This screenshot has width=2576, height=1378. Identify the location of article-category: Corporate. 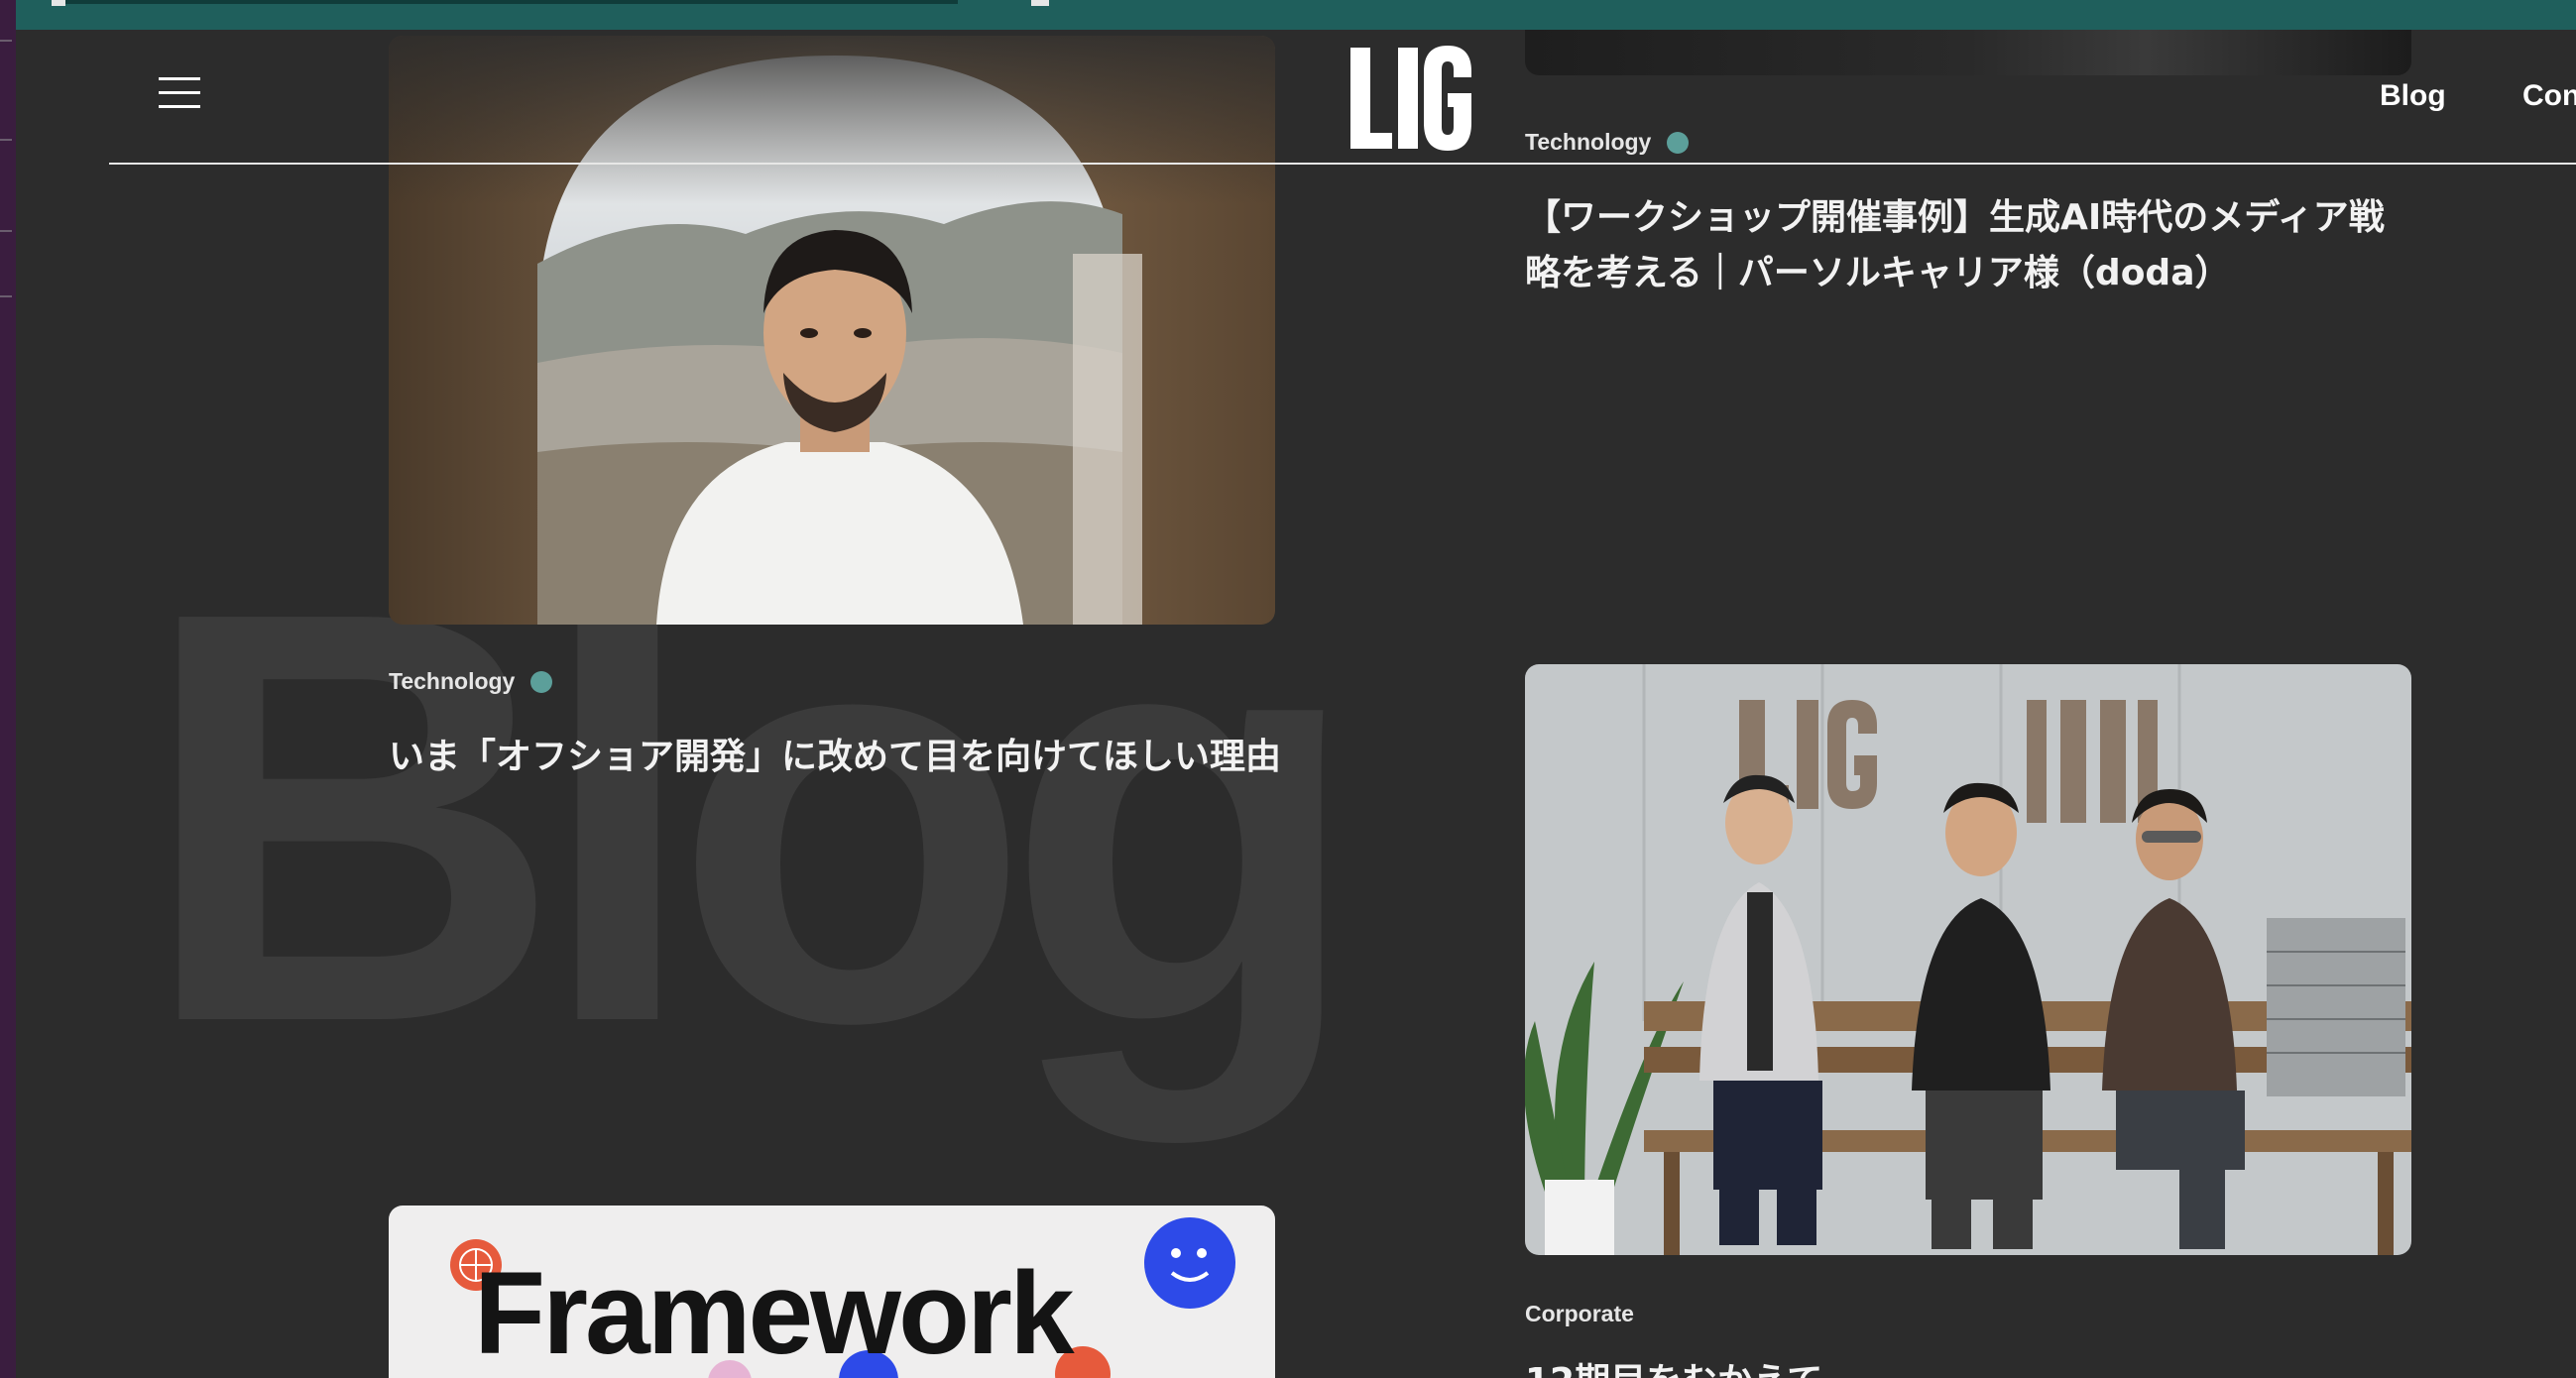
(1579, 1314).